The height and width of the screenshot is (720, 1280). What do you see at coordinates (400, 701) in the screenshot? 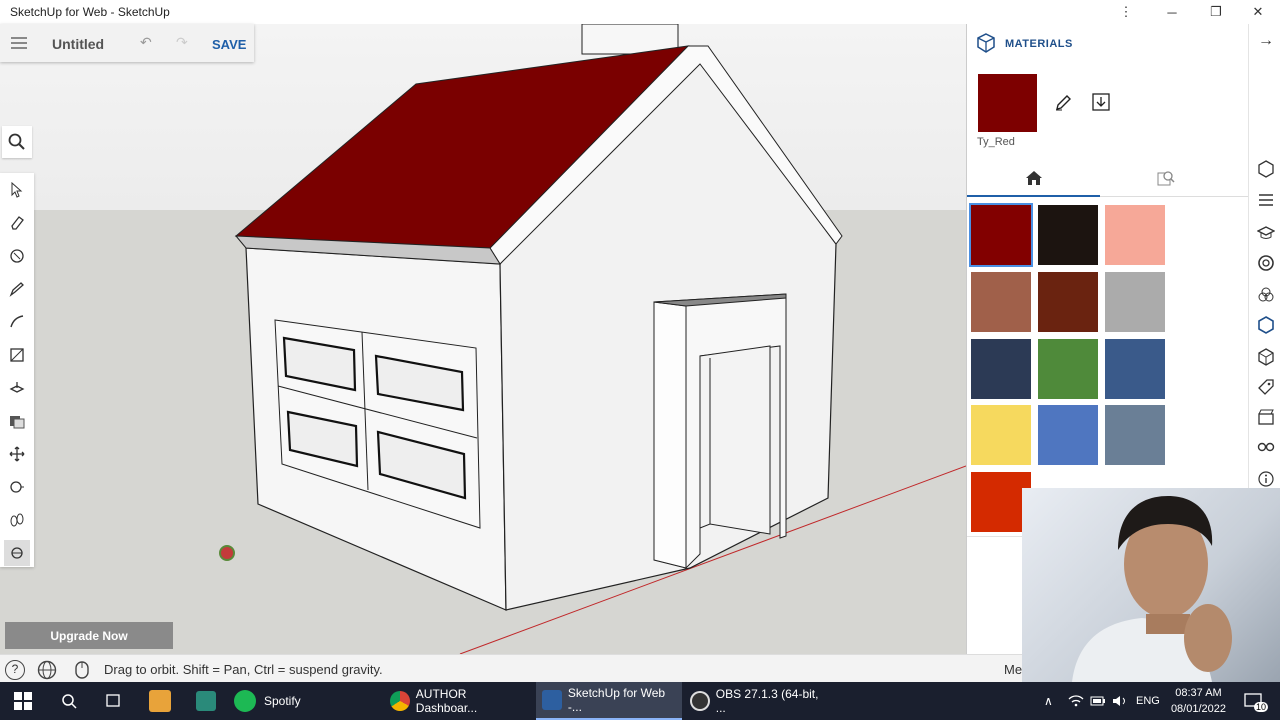
I see `chrome-icon` at bounding box center [400, 701].